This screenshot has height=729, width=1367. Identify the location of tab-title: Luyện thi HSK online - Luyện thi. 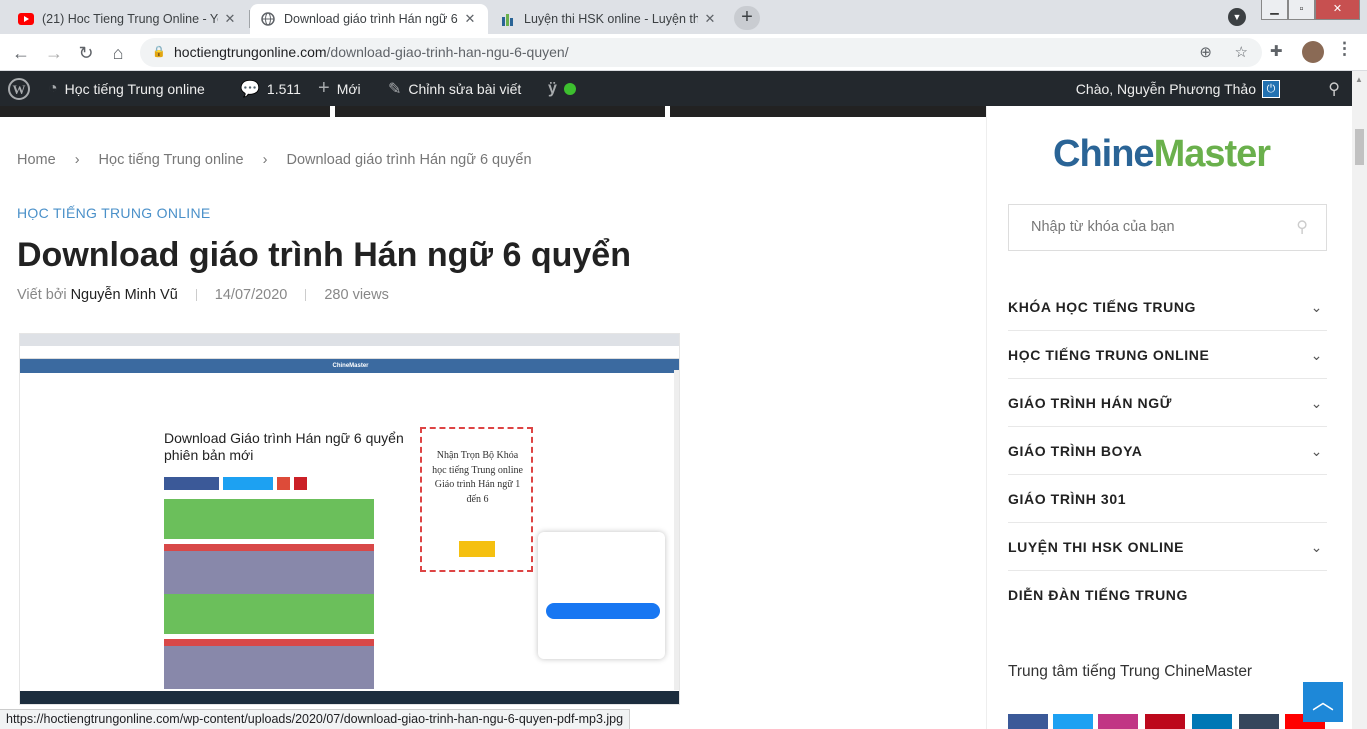
(611, 19).